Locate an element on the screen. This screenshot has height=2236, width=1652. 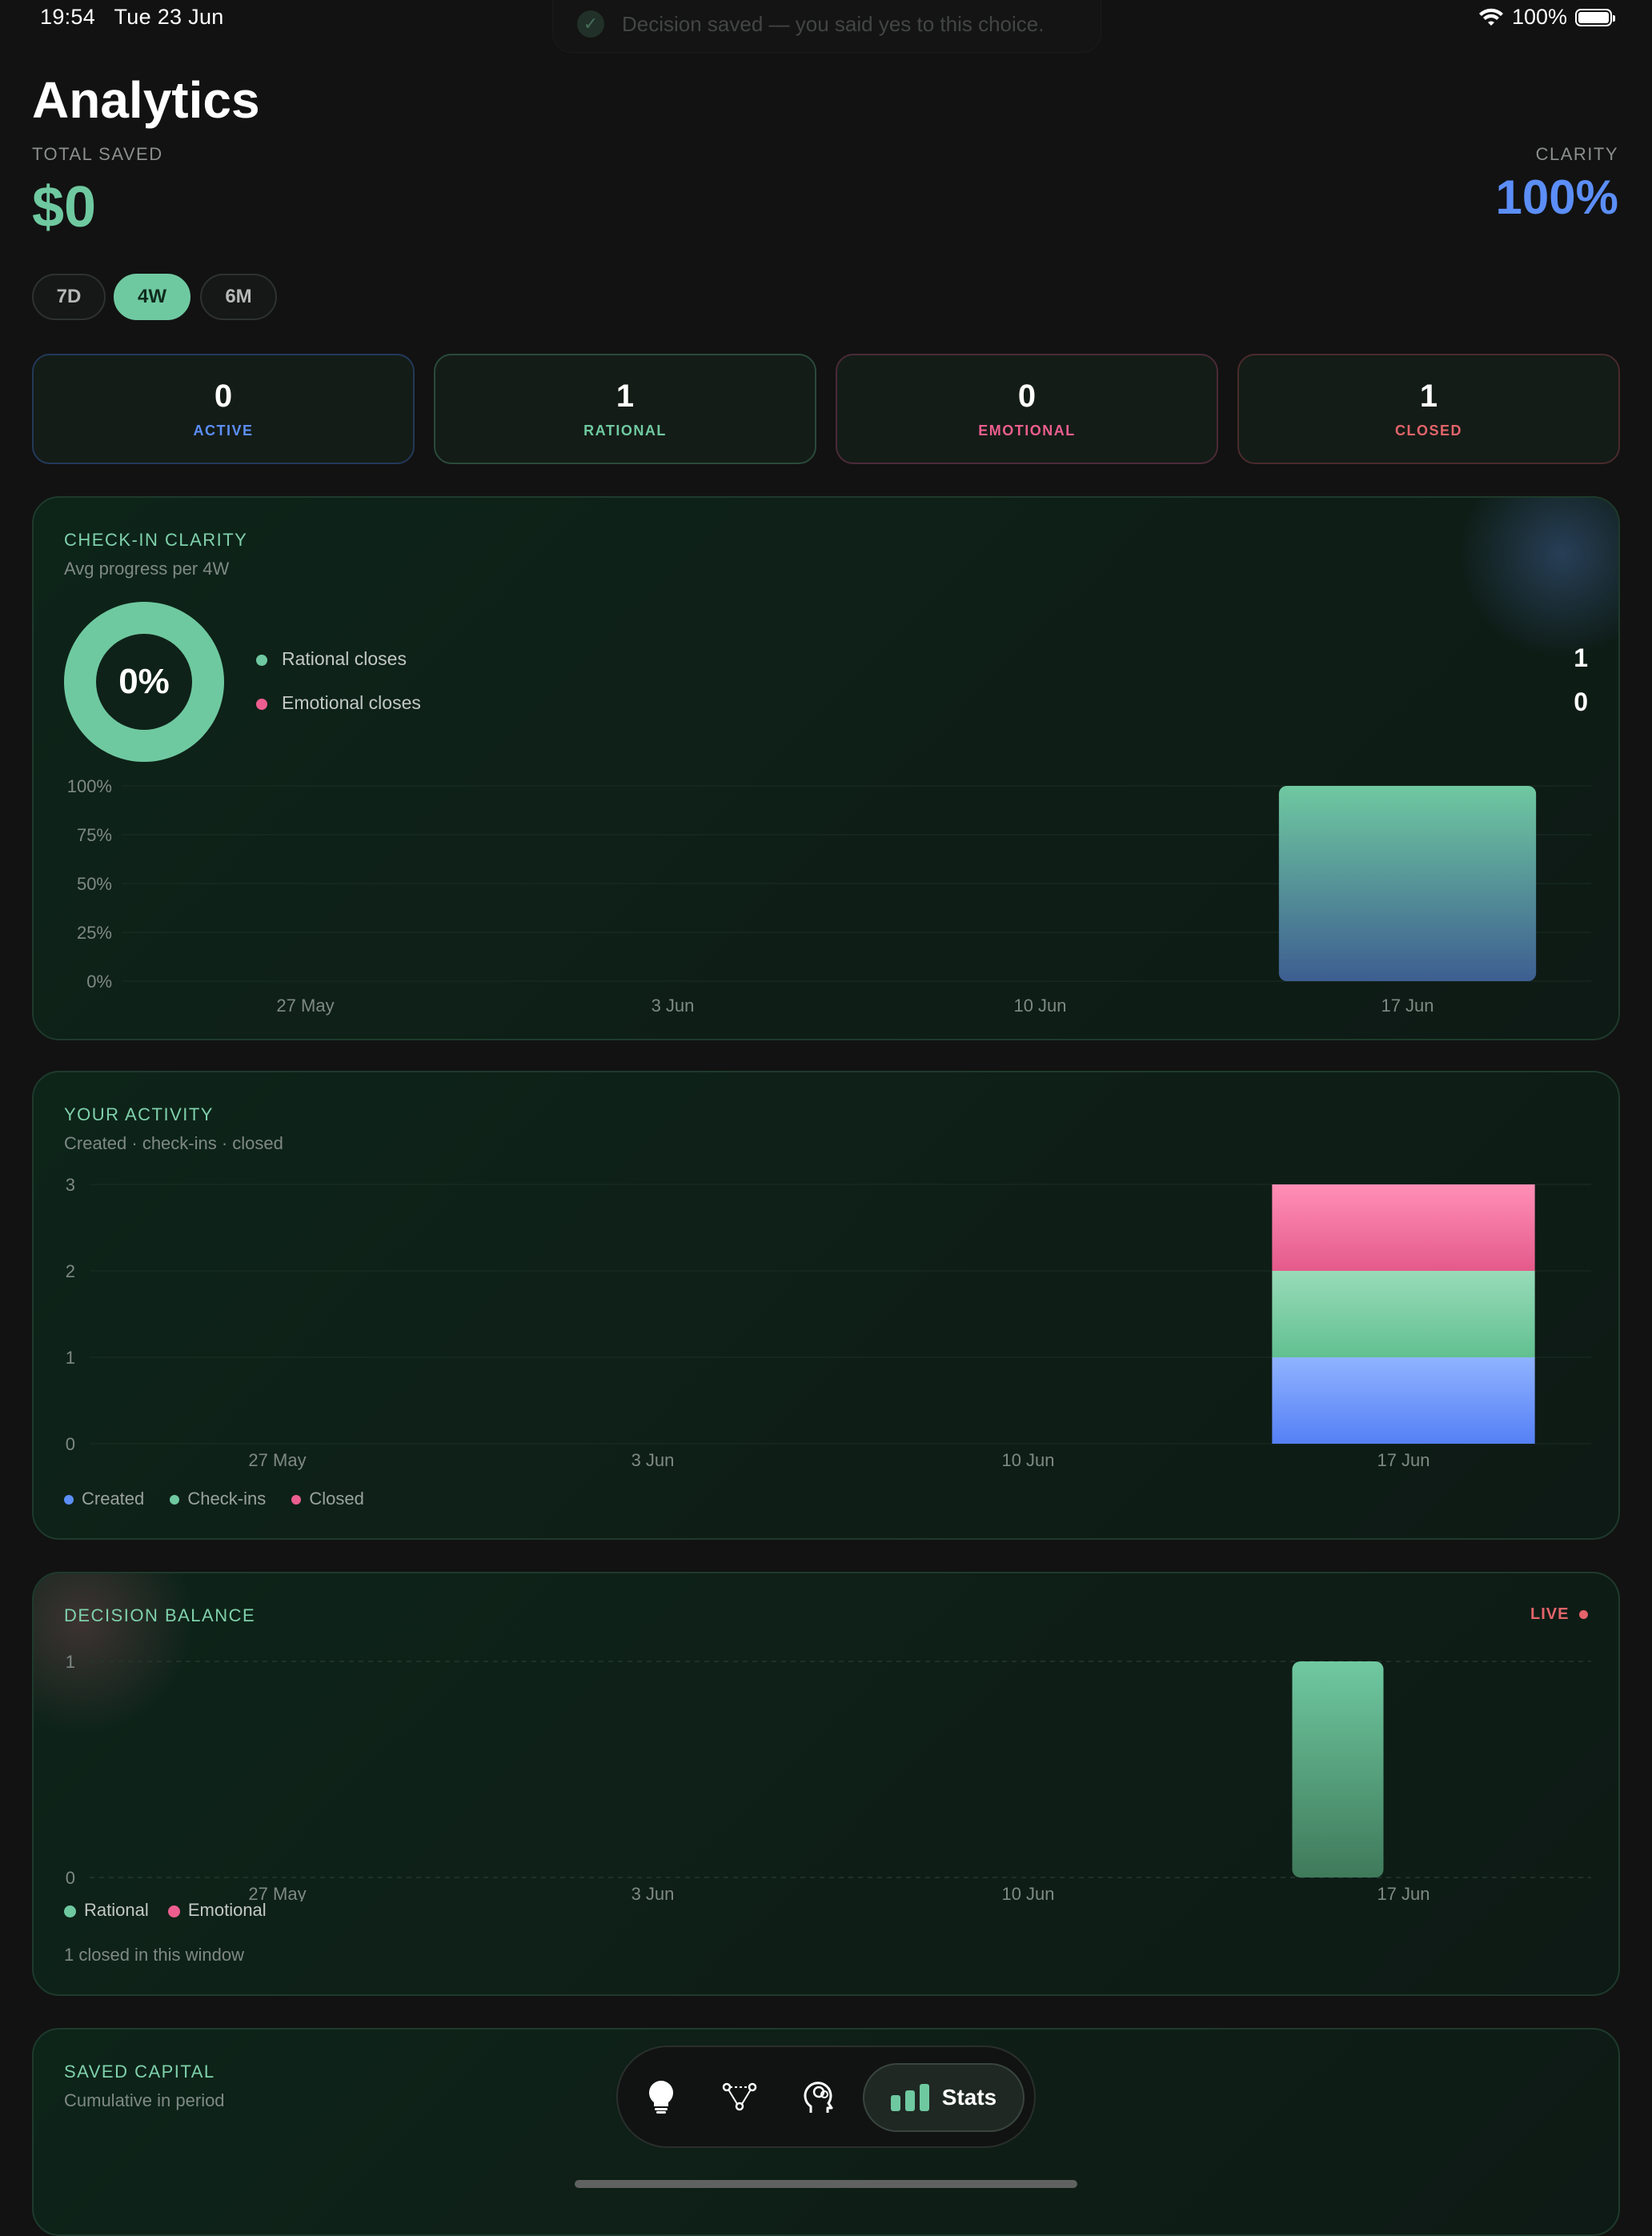
legend-emotional: Emotional is located at coordinates (217, 1910).